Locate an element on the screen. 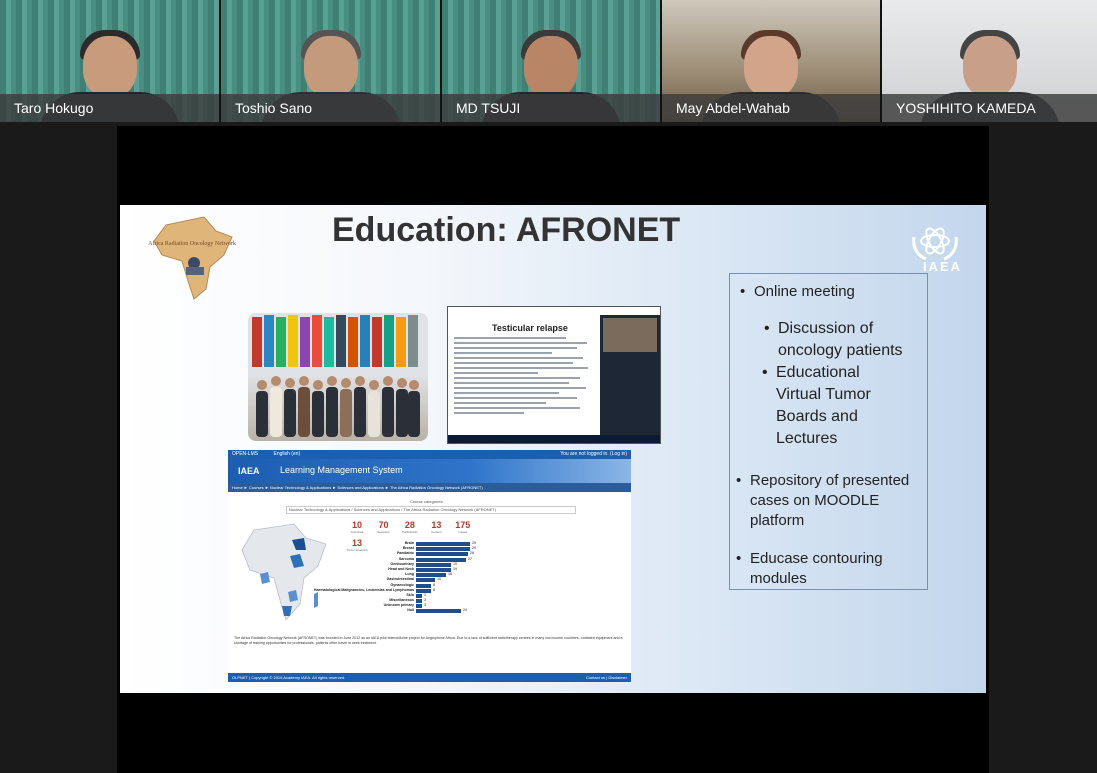  bar-label: Paediatric is located at coordinates (405, 553).